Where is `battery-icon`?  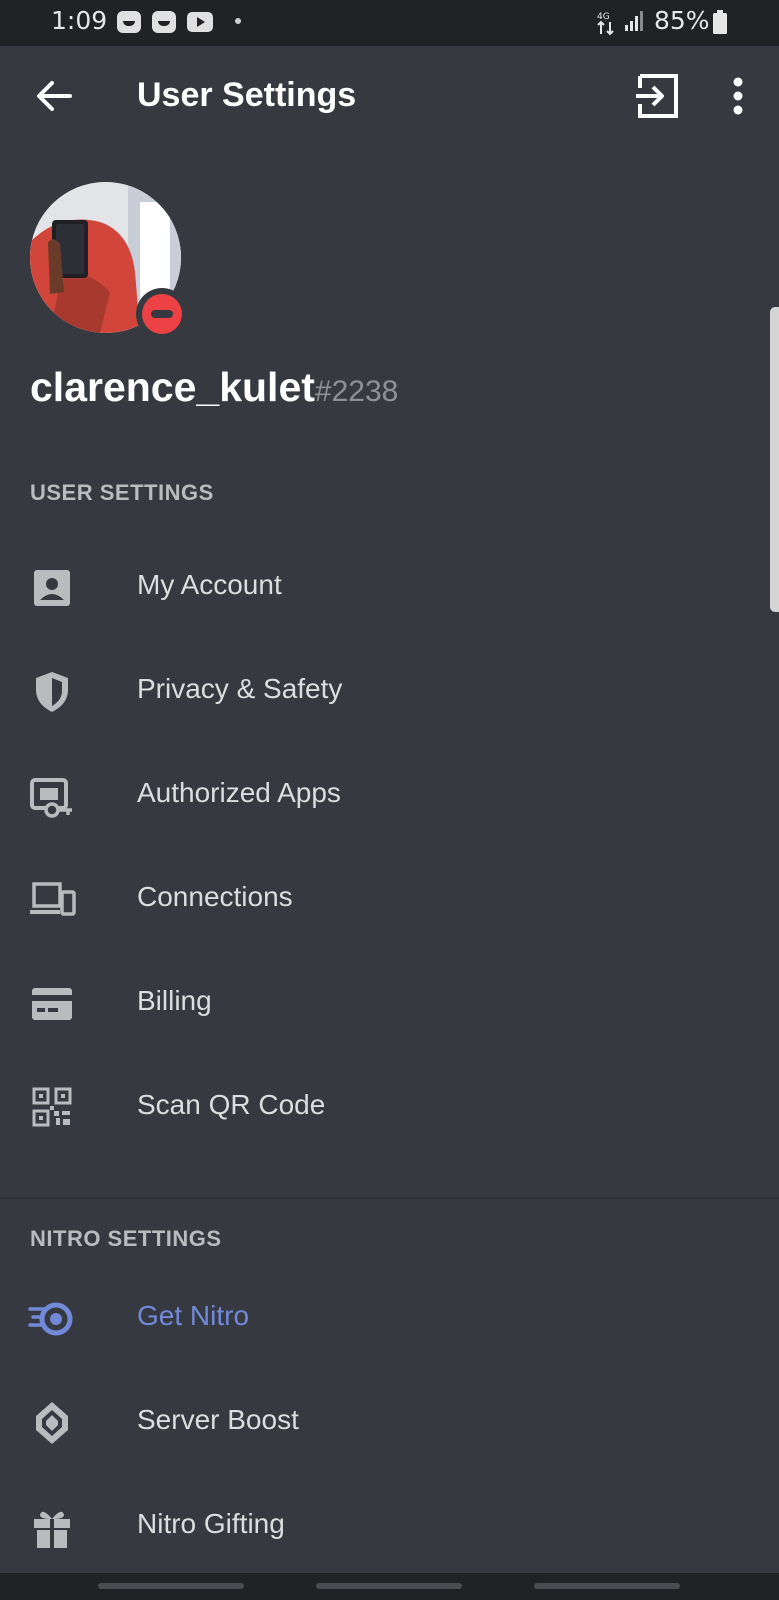 battery-icon is located at coordinates (720, 22).